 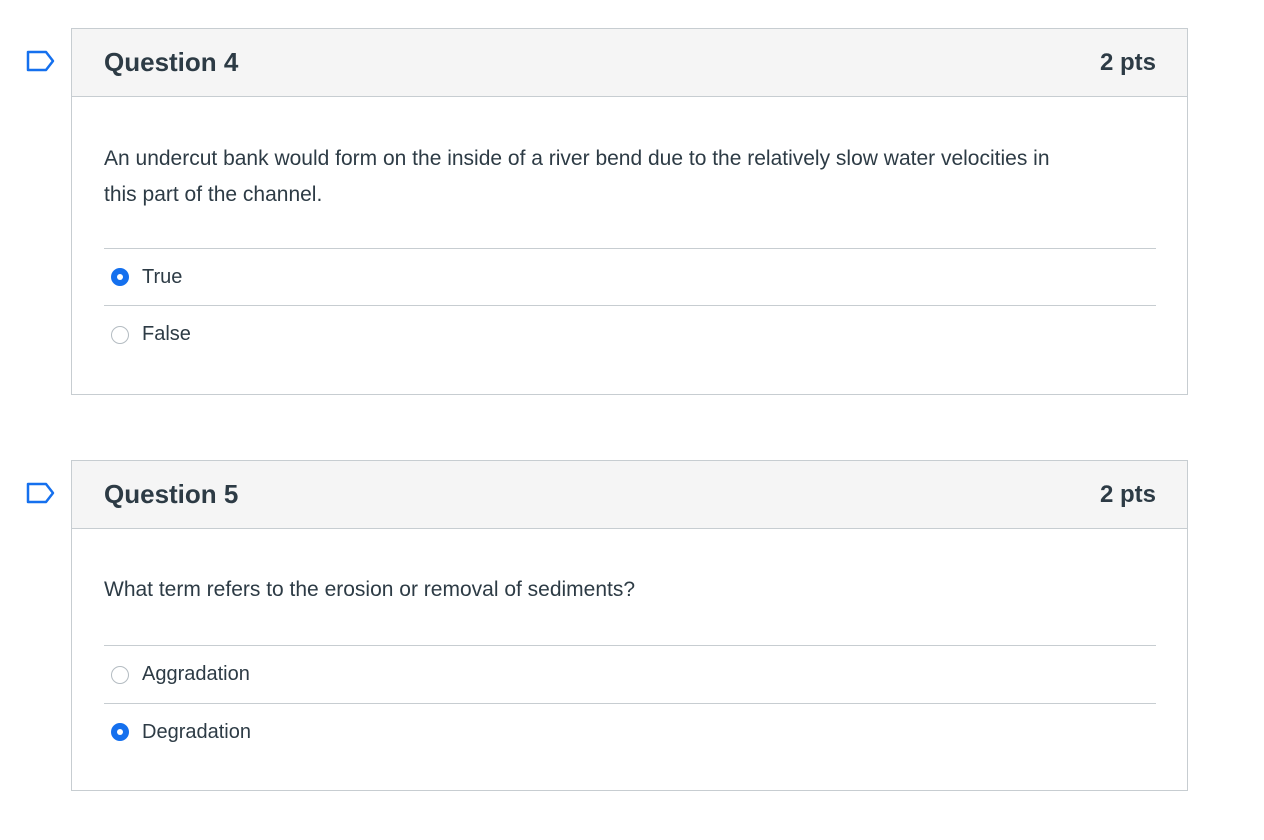 What do you see at coordinates (171, 62) in the screenshot?
I see `question-title: Question 4` at bounding box center [171, 62].